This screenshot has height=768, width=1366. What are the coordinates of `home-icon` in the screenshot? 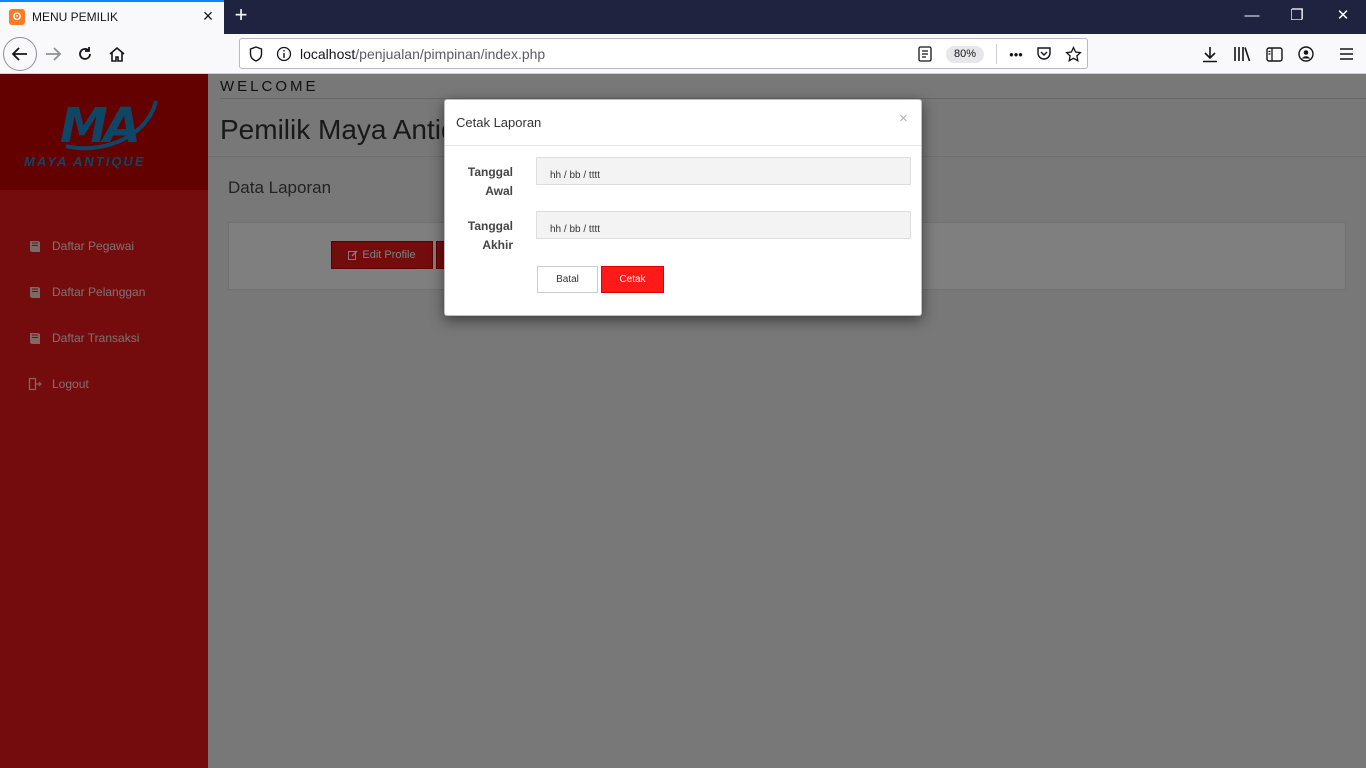 It's located at (117, 54).